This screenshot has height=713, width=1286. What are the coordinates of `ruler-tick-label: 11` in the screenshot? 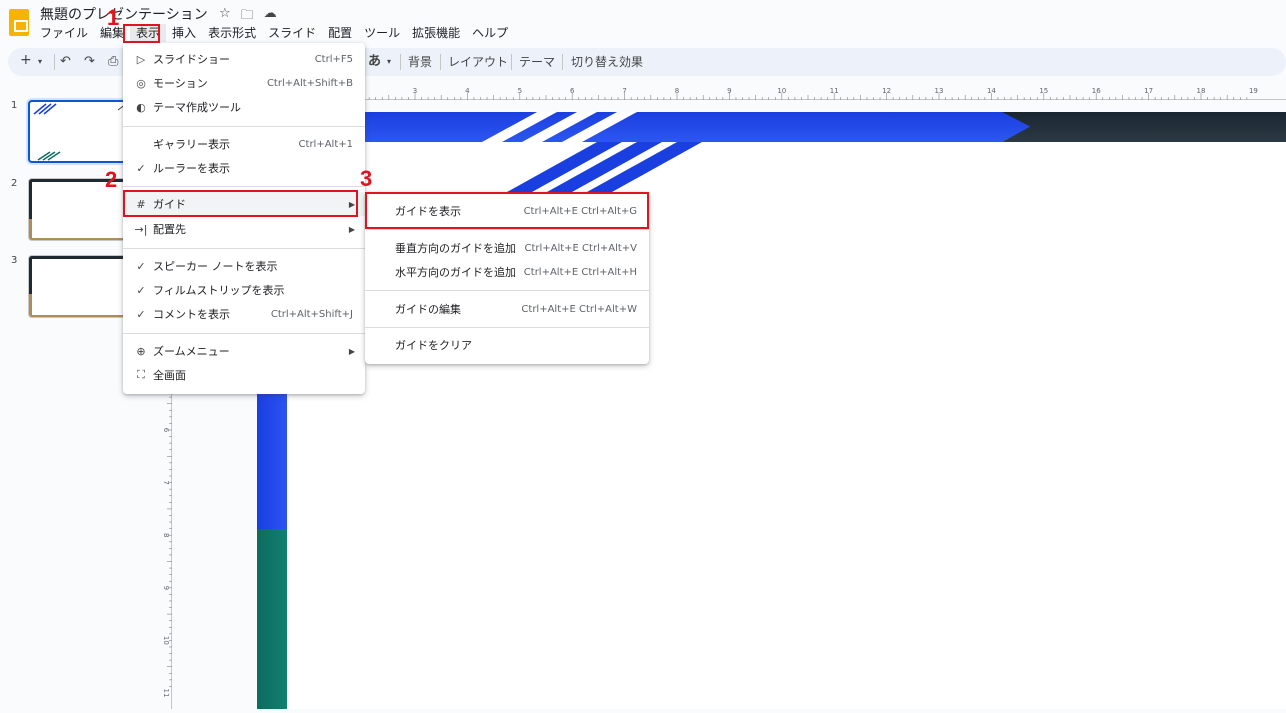 It's located at (166, 693).